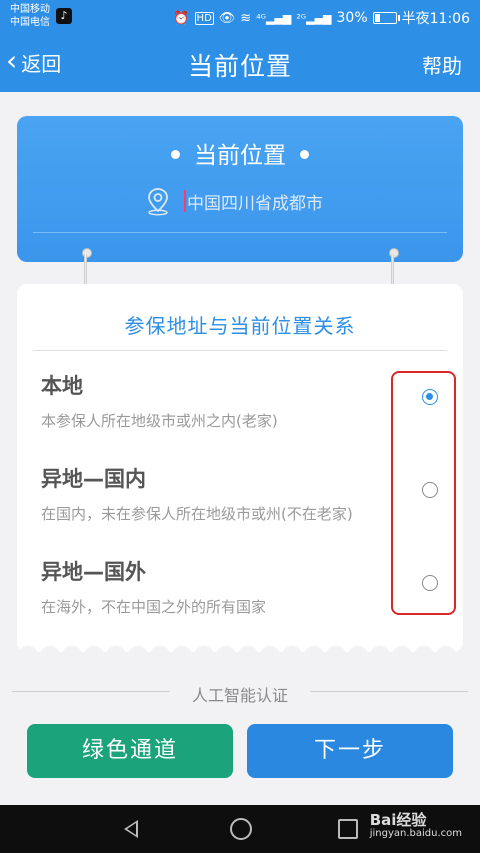 Image resolution: width=480 pixels, height=853 pixels. What do you see at coordinates (30, 22) in the screenshot?
I see `carrier-2: 中国电信` at bounding box center [30, 22].